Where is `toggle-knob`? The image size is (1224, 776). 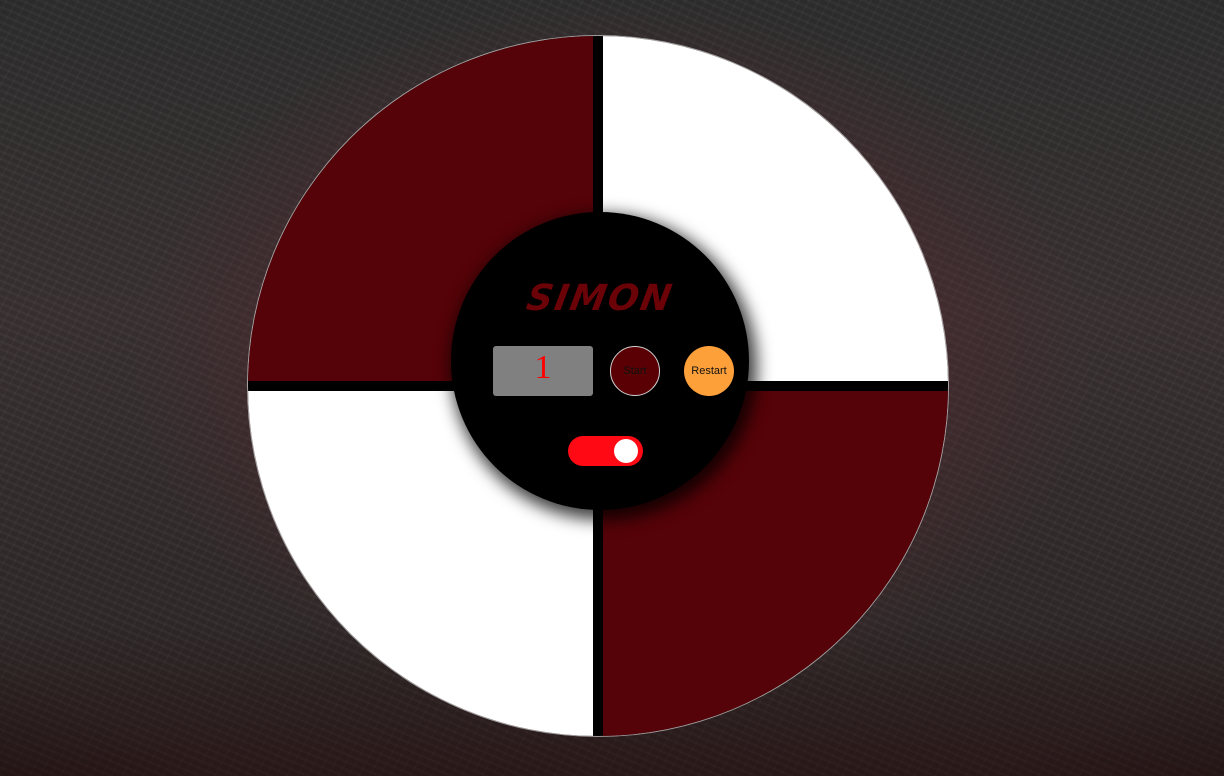 toggle-knob is located at coordinates (626, 451).